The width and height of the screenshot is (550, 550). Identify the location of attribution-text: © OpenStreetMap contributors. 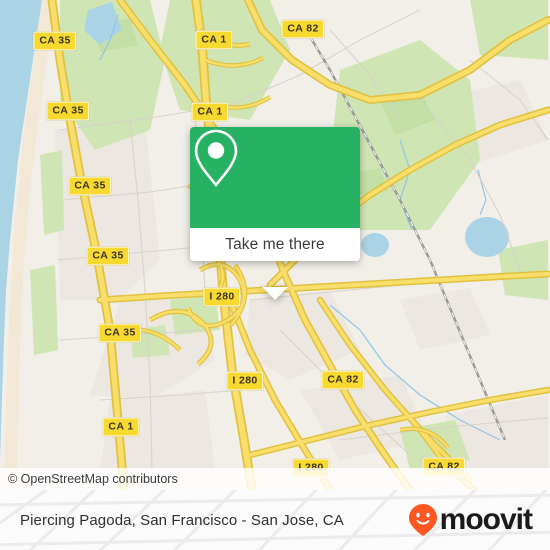
(93, 479).